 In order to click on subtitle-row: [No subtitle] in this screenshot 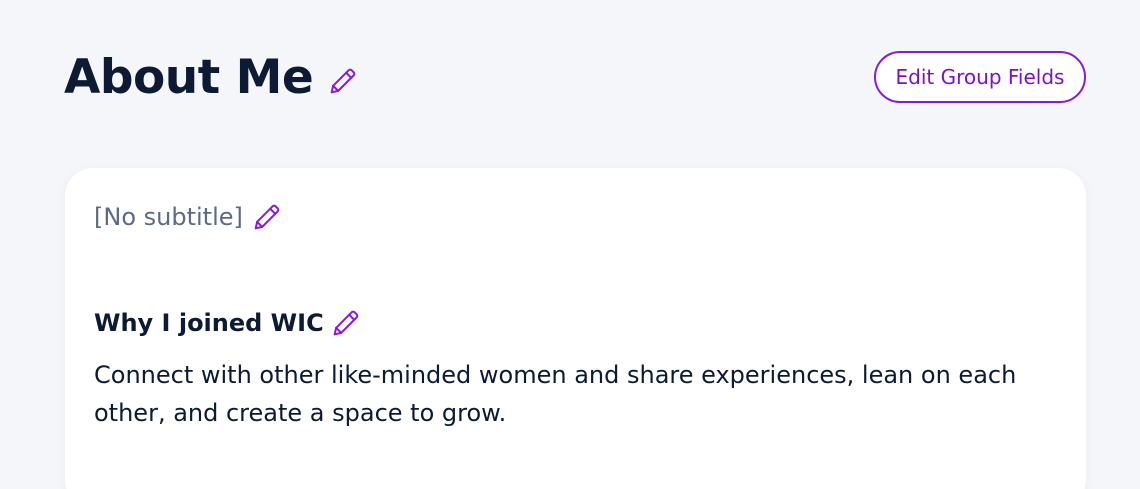, I will do `click(188, 217)`.